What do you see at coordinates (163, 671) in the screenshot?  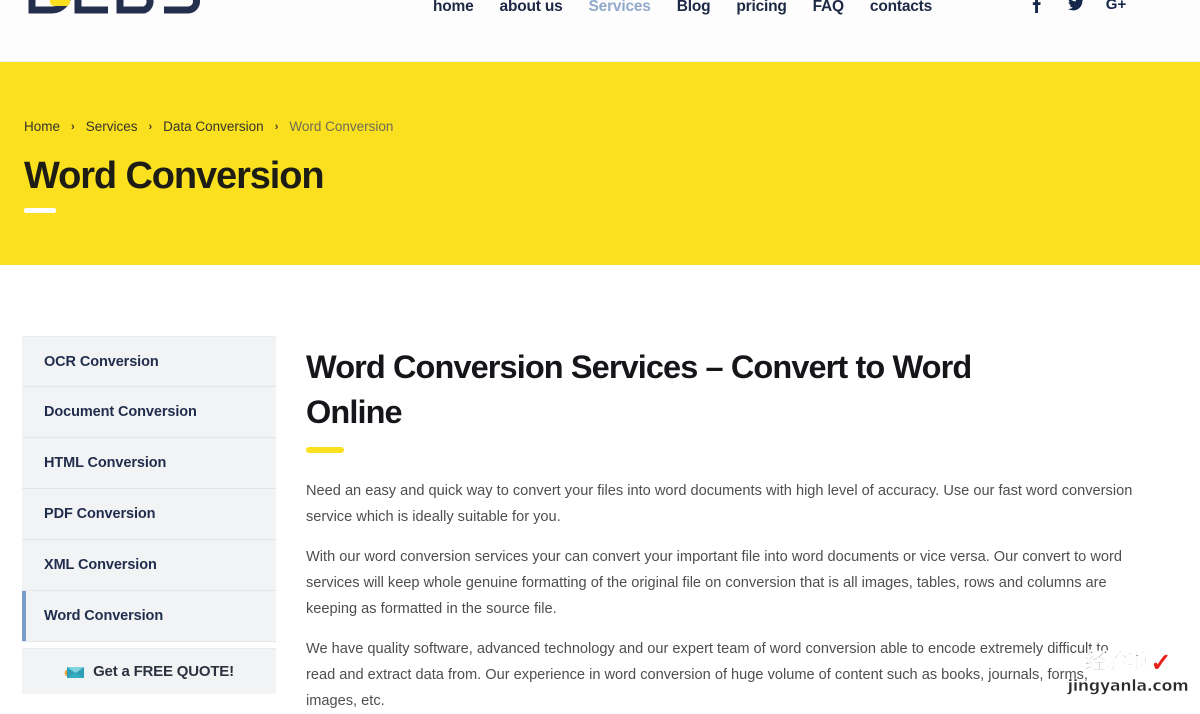 I see `free-quote-label: Get a FREE QUOTE!` at bounding box center [163, 671].